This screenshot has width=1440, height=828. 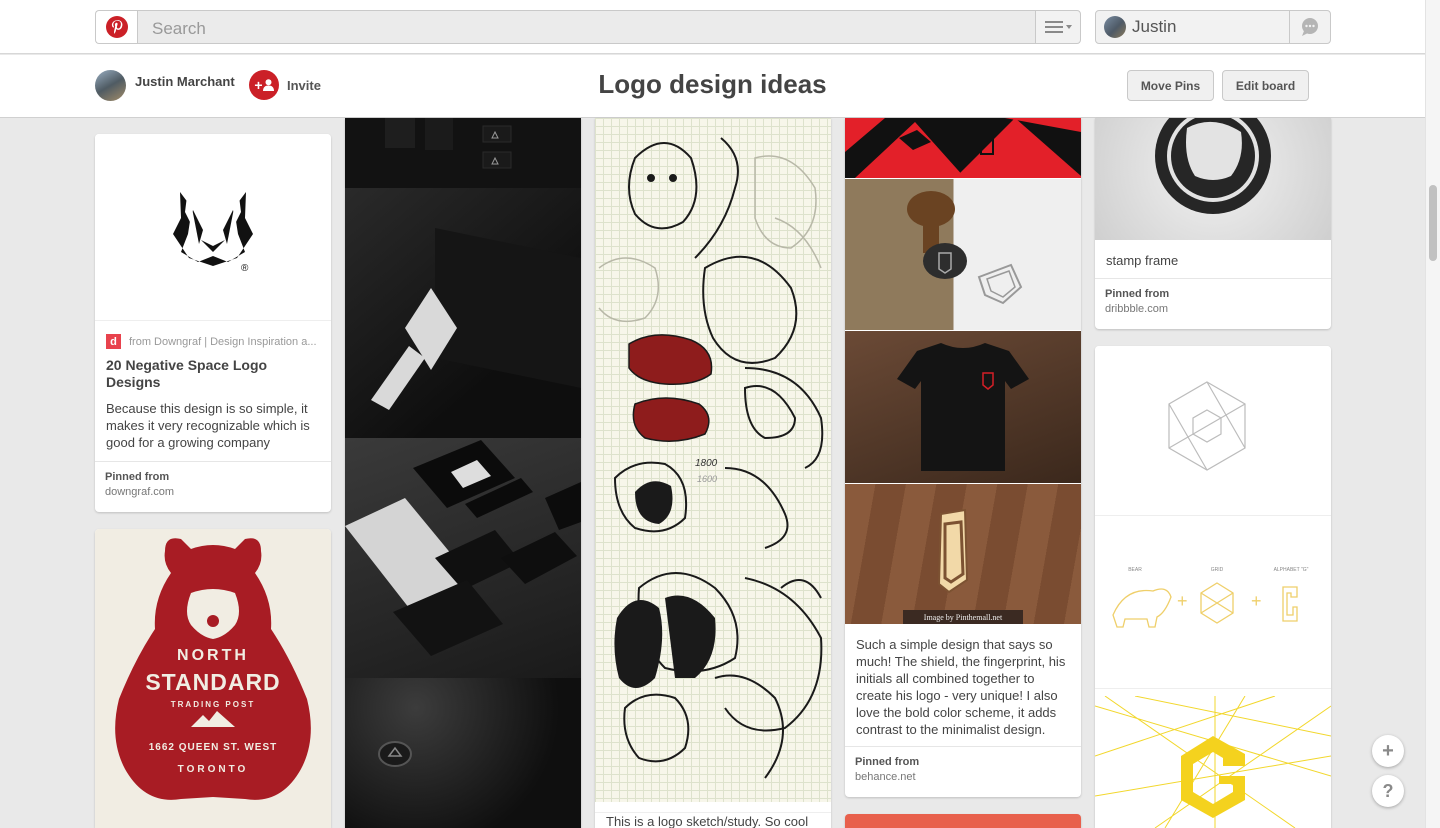 What do you see at coordinates (885, 777) in the screenshot?
I see `pinned-from-source: behance.net` at bounding box center [885, 777].